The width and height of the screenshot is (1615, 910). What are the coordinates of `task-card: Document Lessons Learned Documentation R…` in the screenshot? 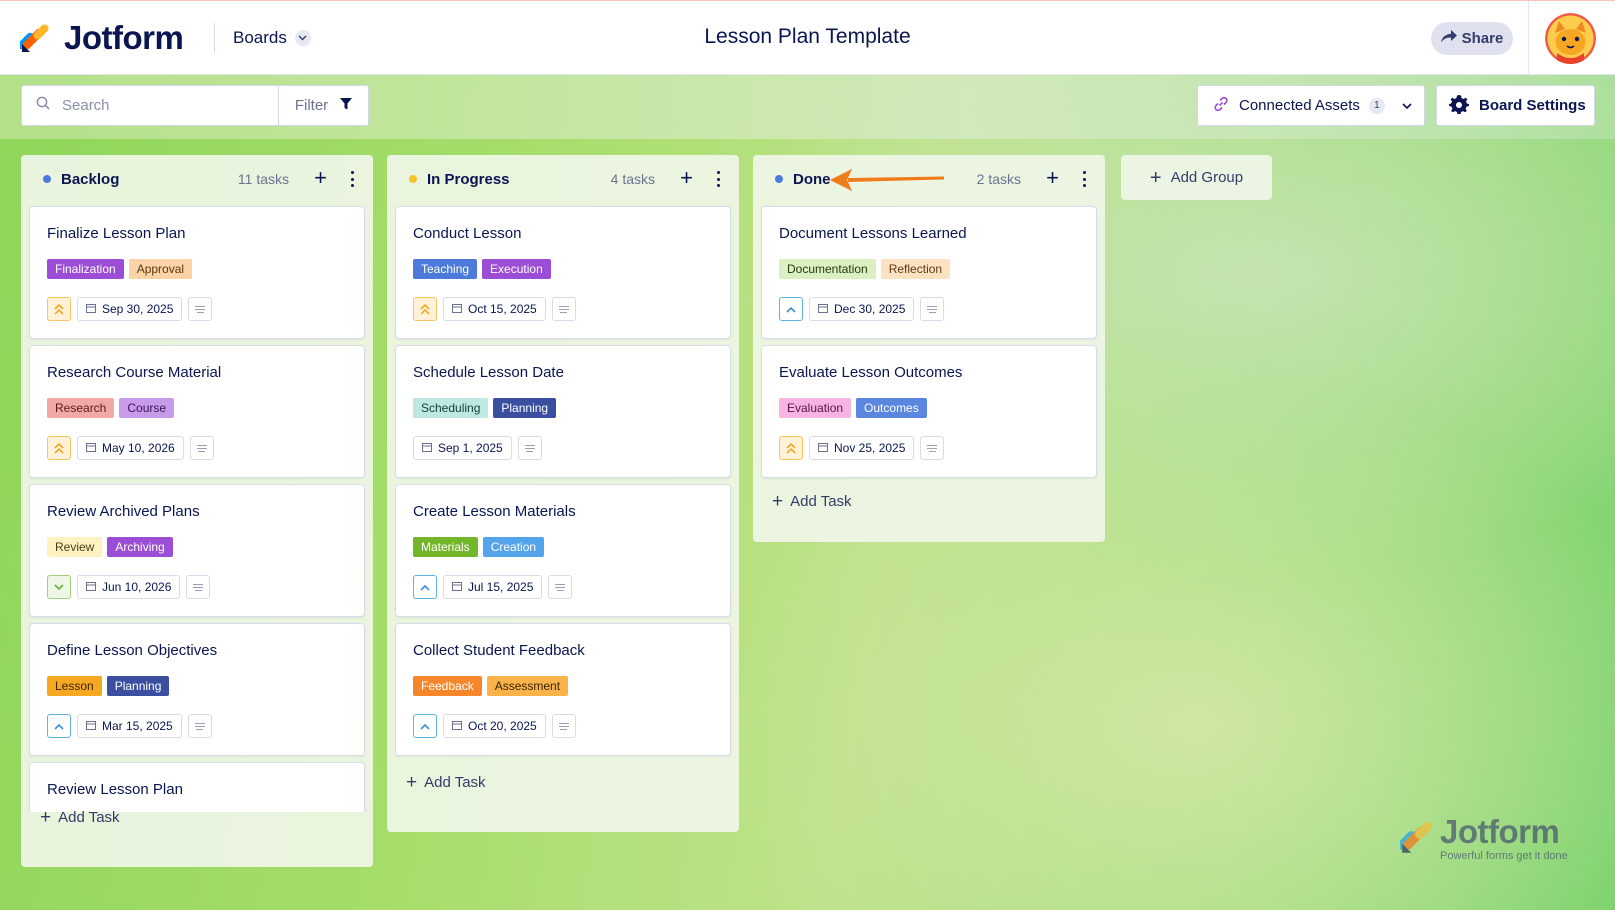 It's located at (929, 272).